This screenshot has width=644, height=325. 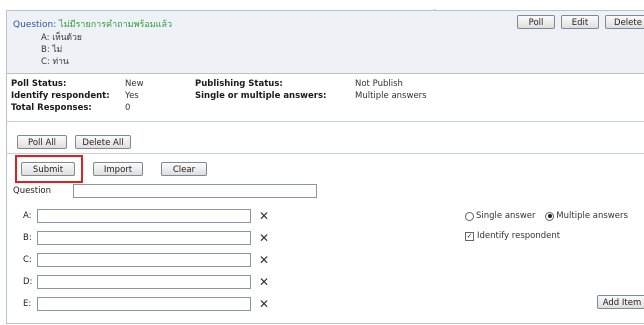 What do you see at coordinates (144, 304) in the screenshot?
I see `answer-e-input` at bounding box center [144, 304].